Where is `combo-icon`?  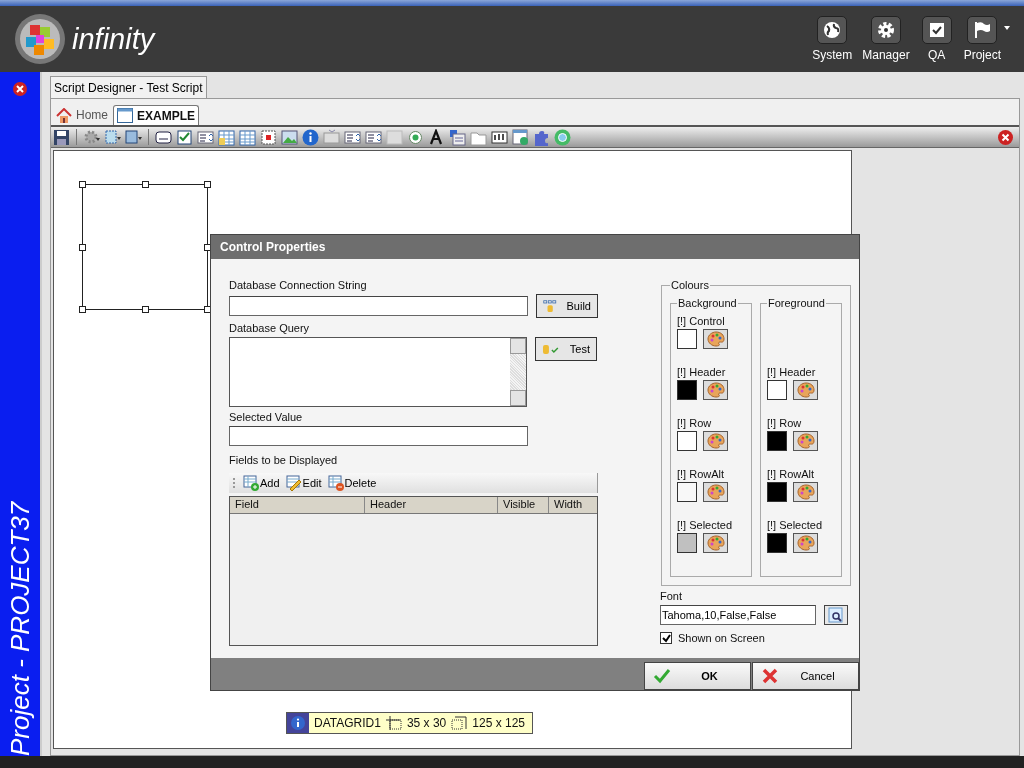
combo-icon is located at coordinates (352, 137).